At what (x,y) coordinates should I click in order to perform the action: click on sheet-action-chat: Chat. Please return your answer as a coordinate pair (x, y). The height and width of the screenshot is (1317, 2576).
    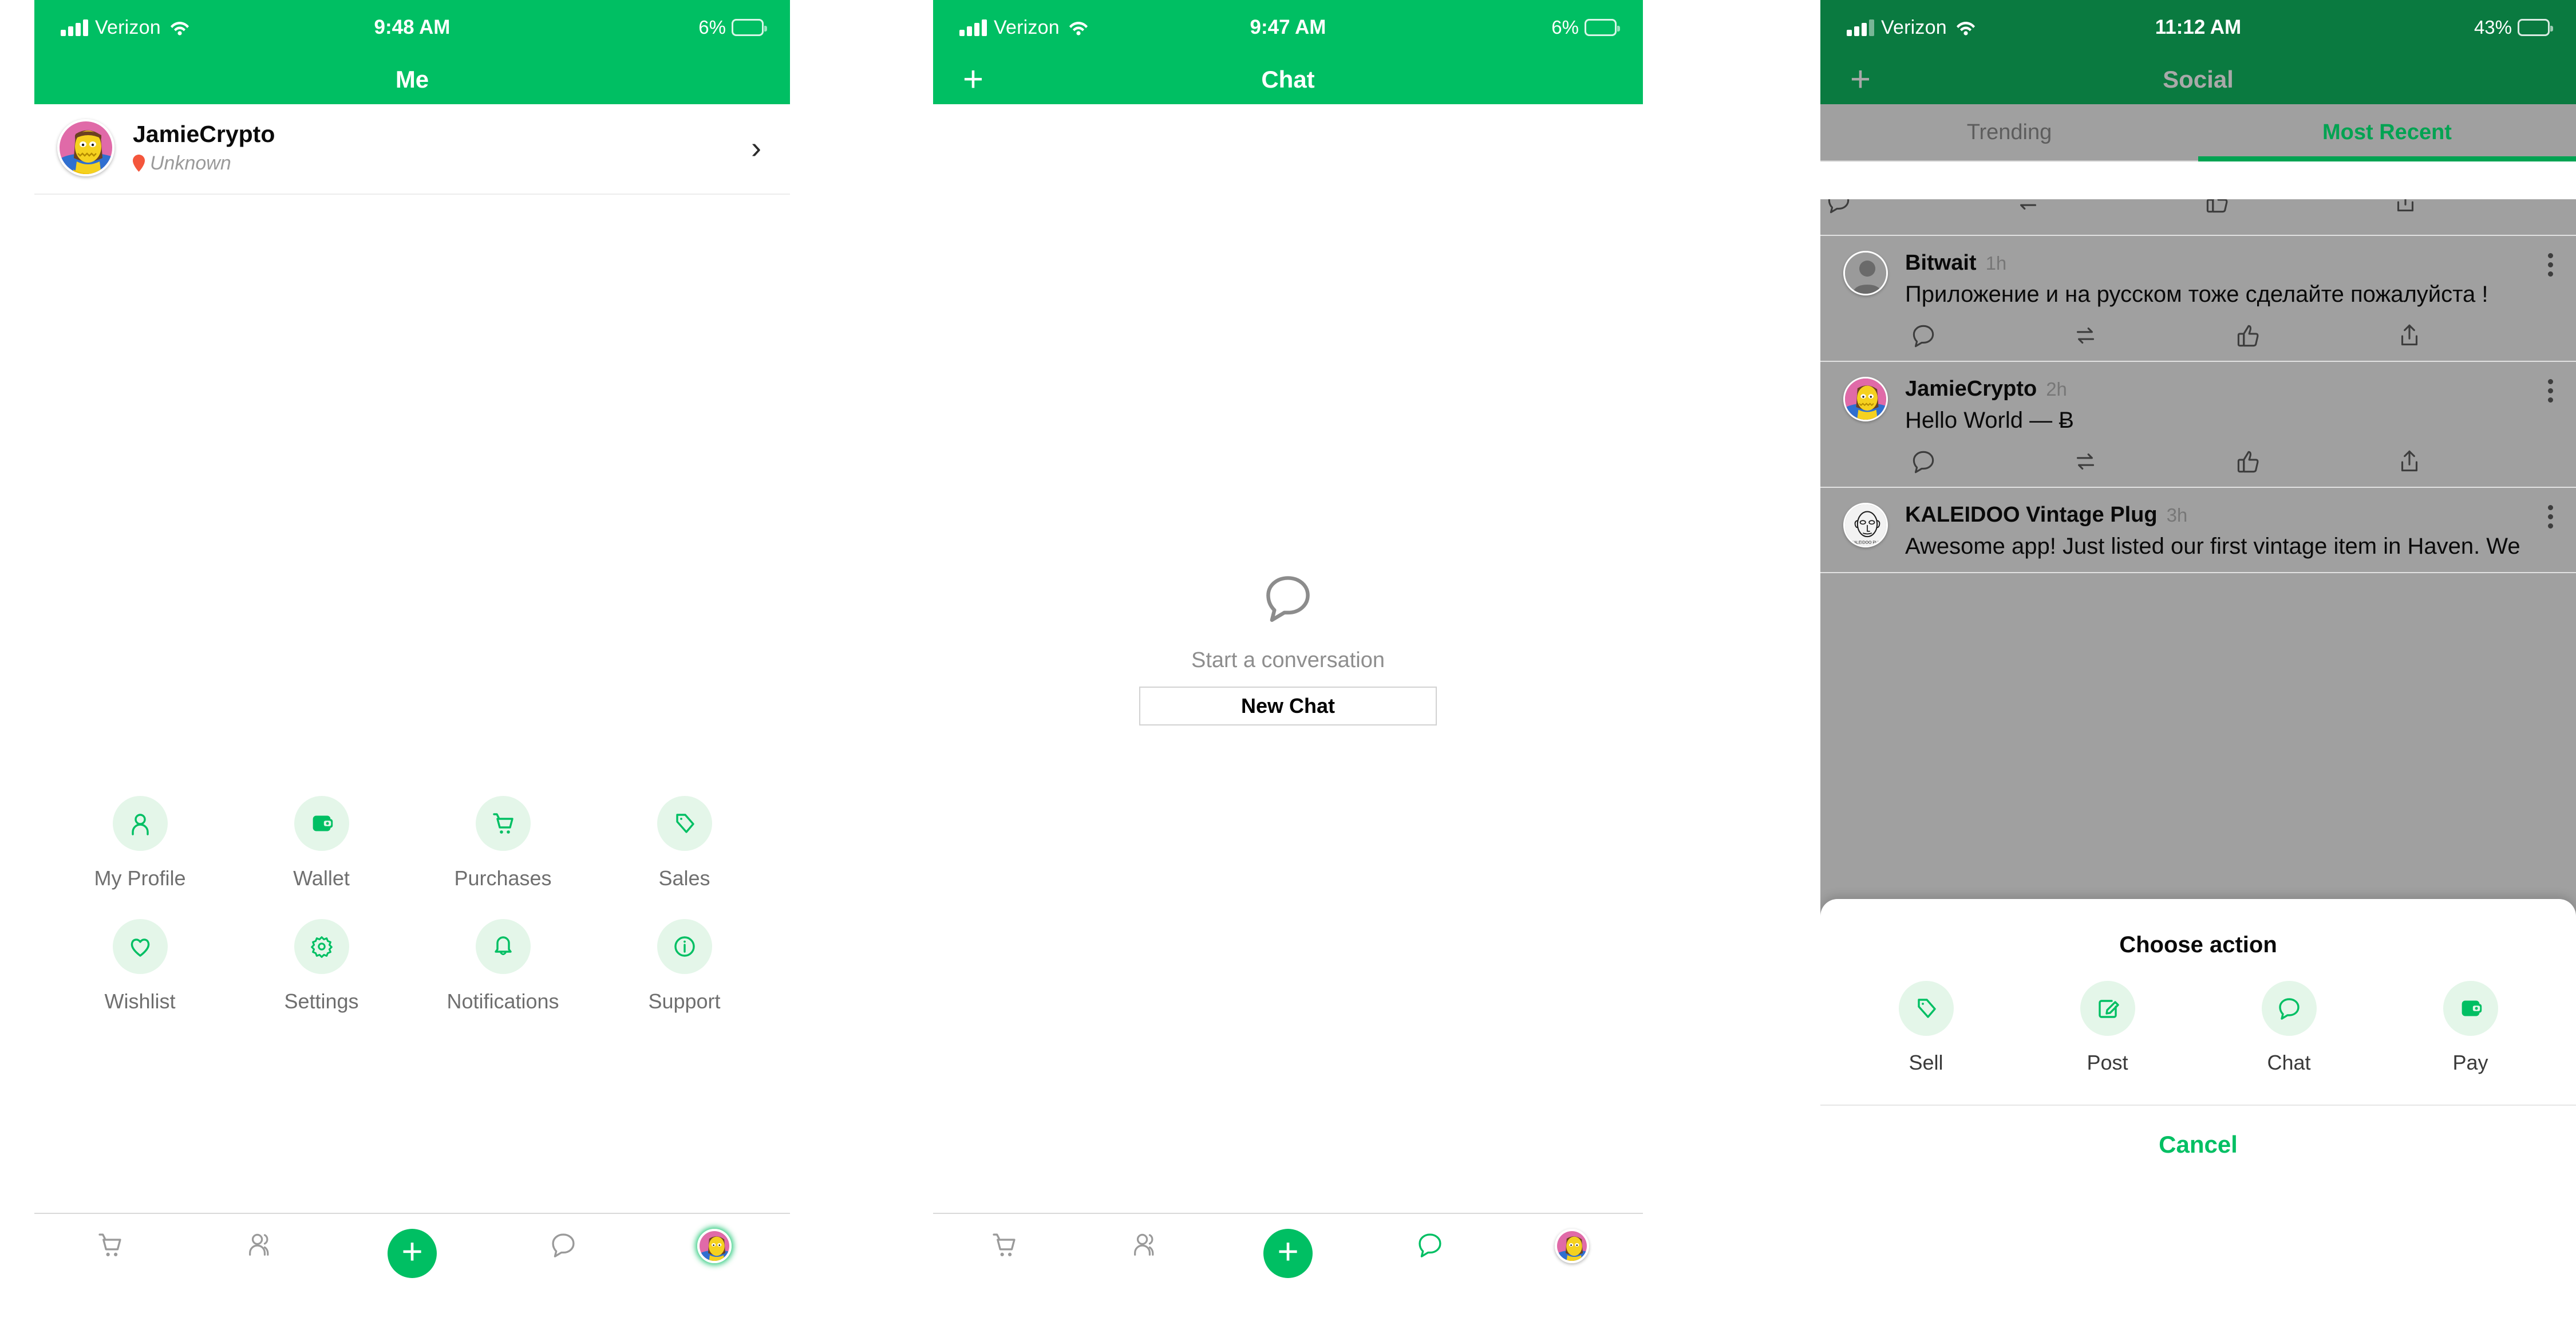
    Looking at the image, I should click on (2289, 1028).